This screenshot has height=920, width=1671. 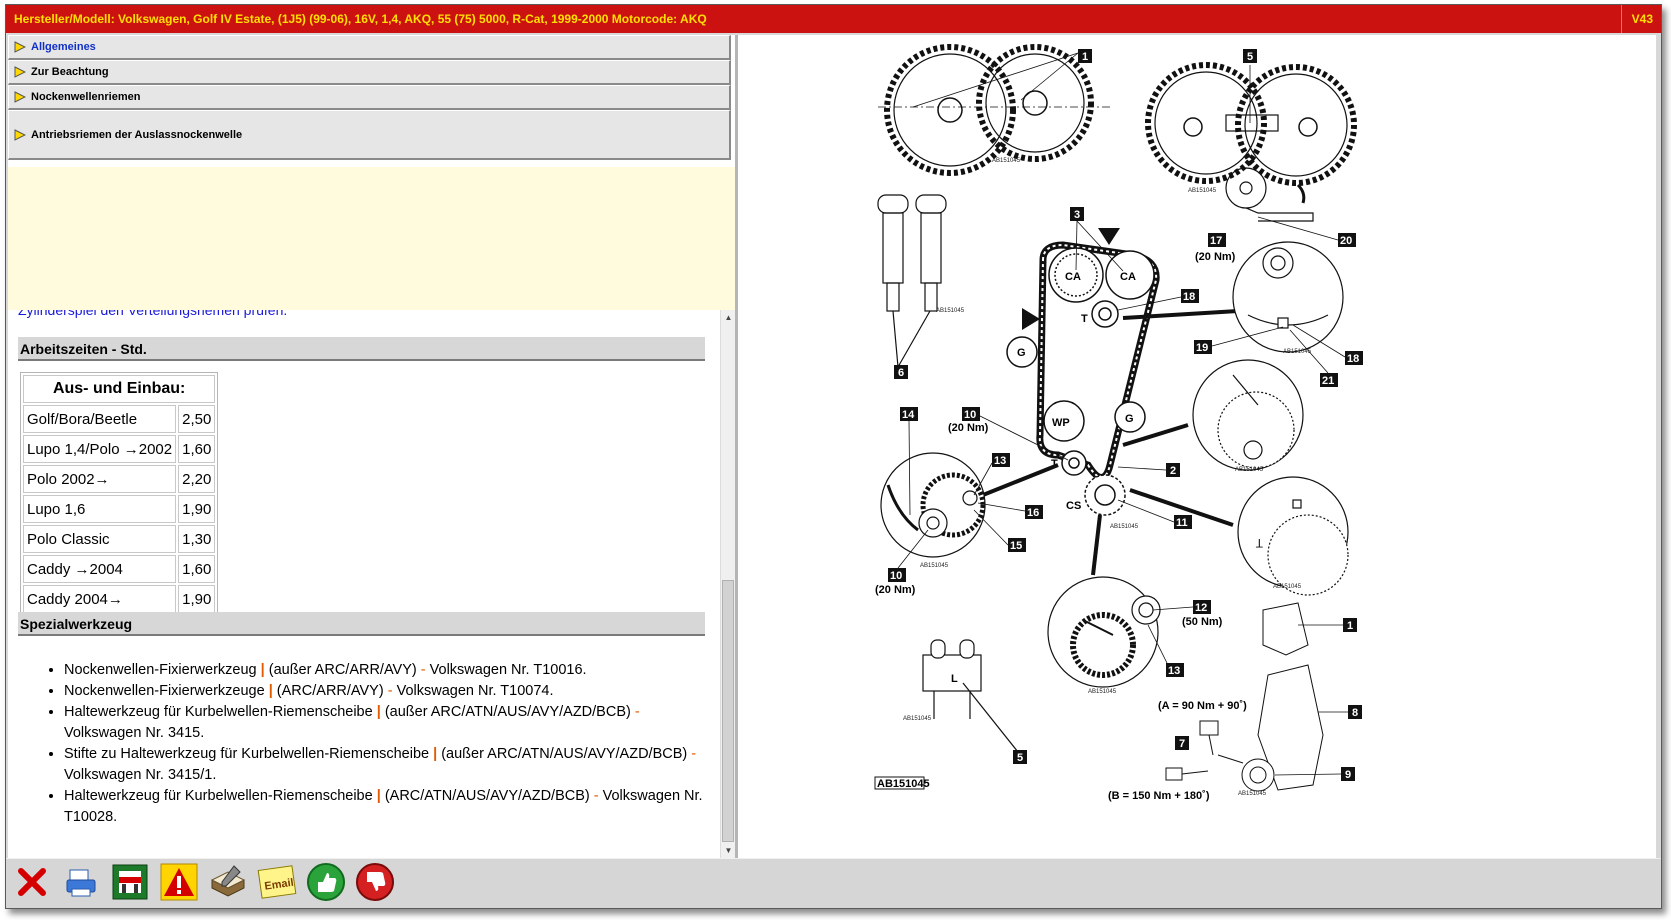 What do you see at coordinates (1244, 697) in the screenshot?
I see `timing-cover` at bounding box center [1244, 697].